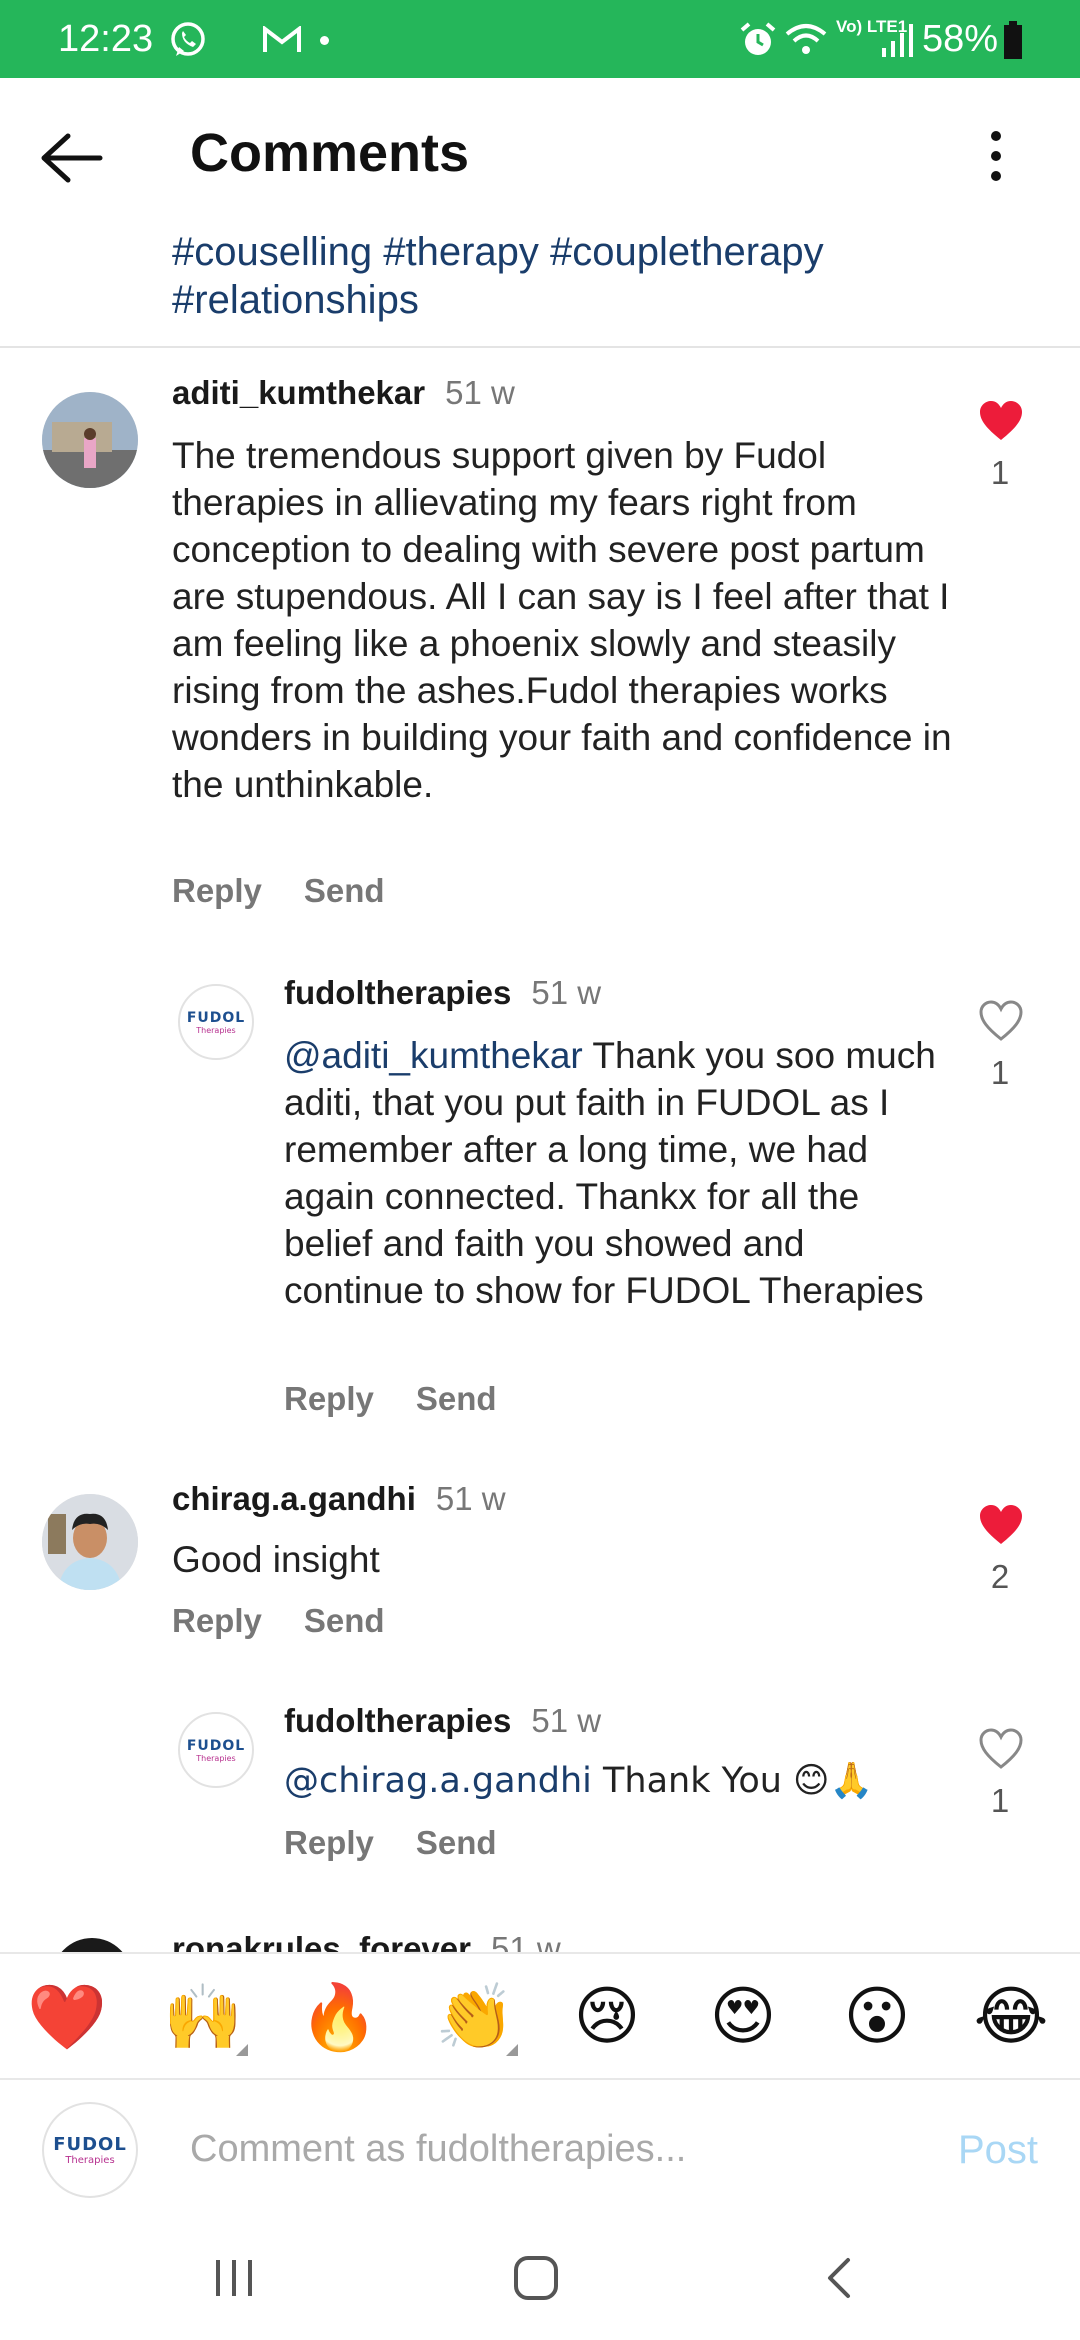 Image resolution: width=1080 pixels, height=2340 pixels. I want to click on status-time: 12:23, so click(106, 39).